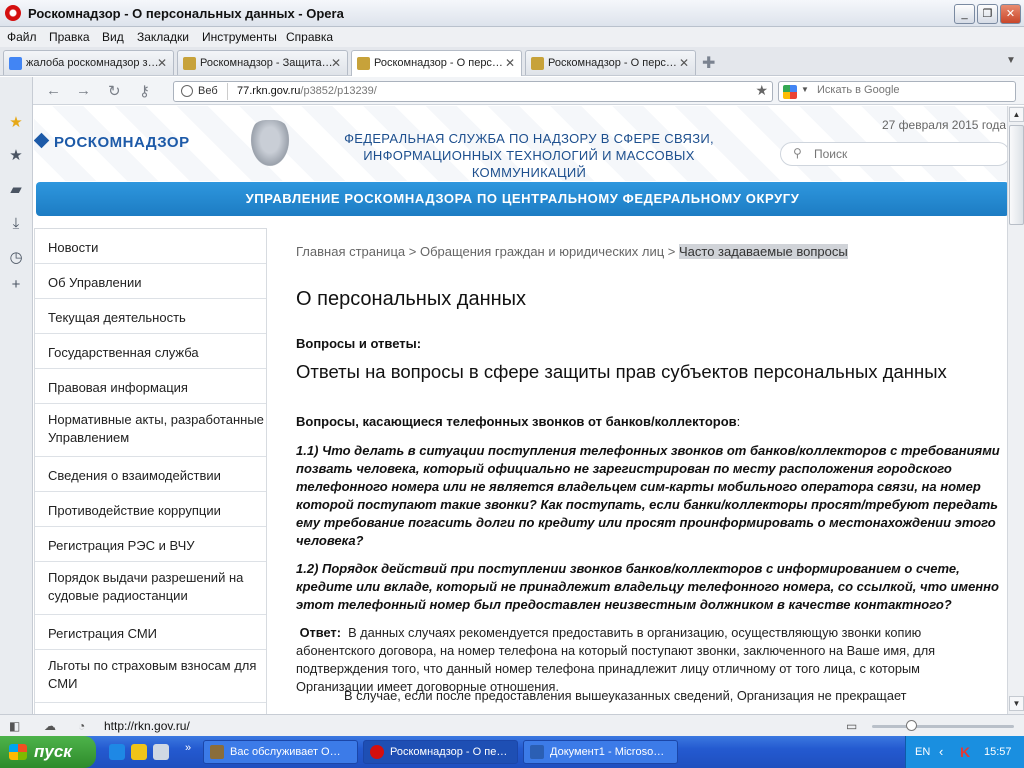 The width and height of the screenshot is (1024, 768). What do you see at coordinates (911, 725) in the screenshot?
I see `zoom-slider-thumb` at bounding box center [911, 725].